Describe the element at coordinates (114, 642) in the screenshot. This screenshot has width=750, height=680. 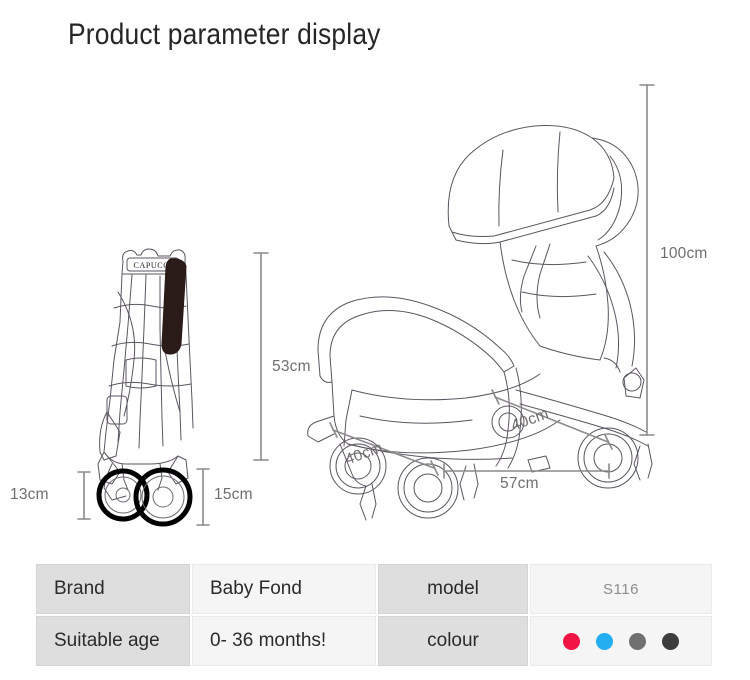
I see `spec-label-suitable-age: Suitable age` at that location.